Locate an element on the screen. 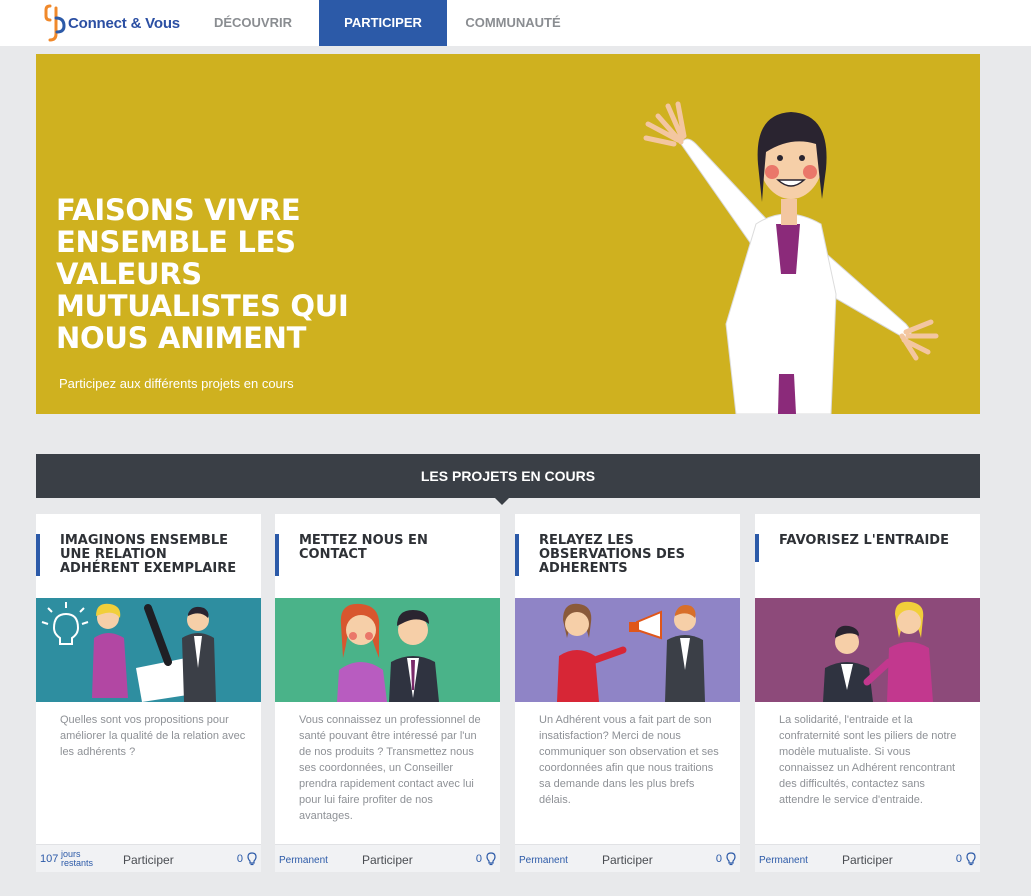 Image resolution: width=1031 pixels, height=896 pixels. nav-item-communaute: COMMUNAUTÉ is located at coordinates (513, 23).